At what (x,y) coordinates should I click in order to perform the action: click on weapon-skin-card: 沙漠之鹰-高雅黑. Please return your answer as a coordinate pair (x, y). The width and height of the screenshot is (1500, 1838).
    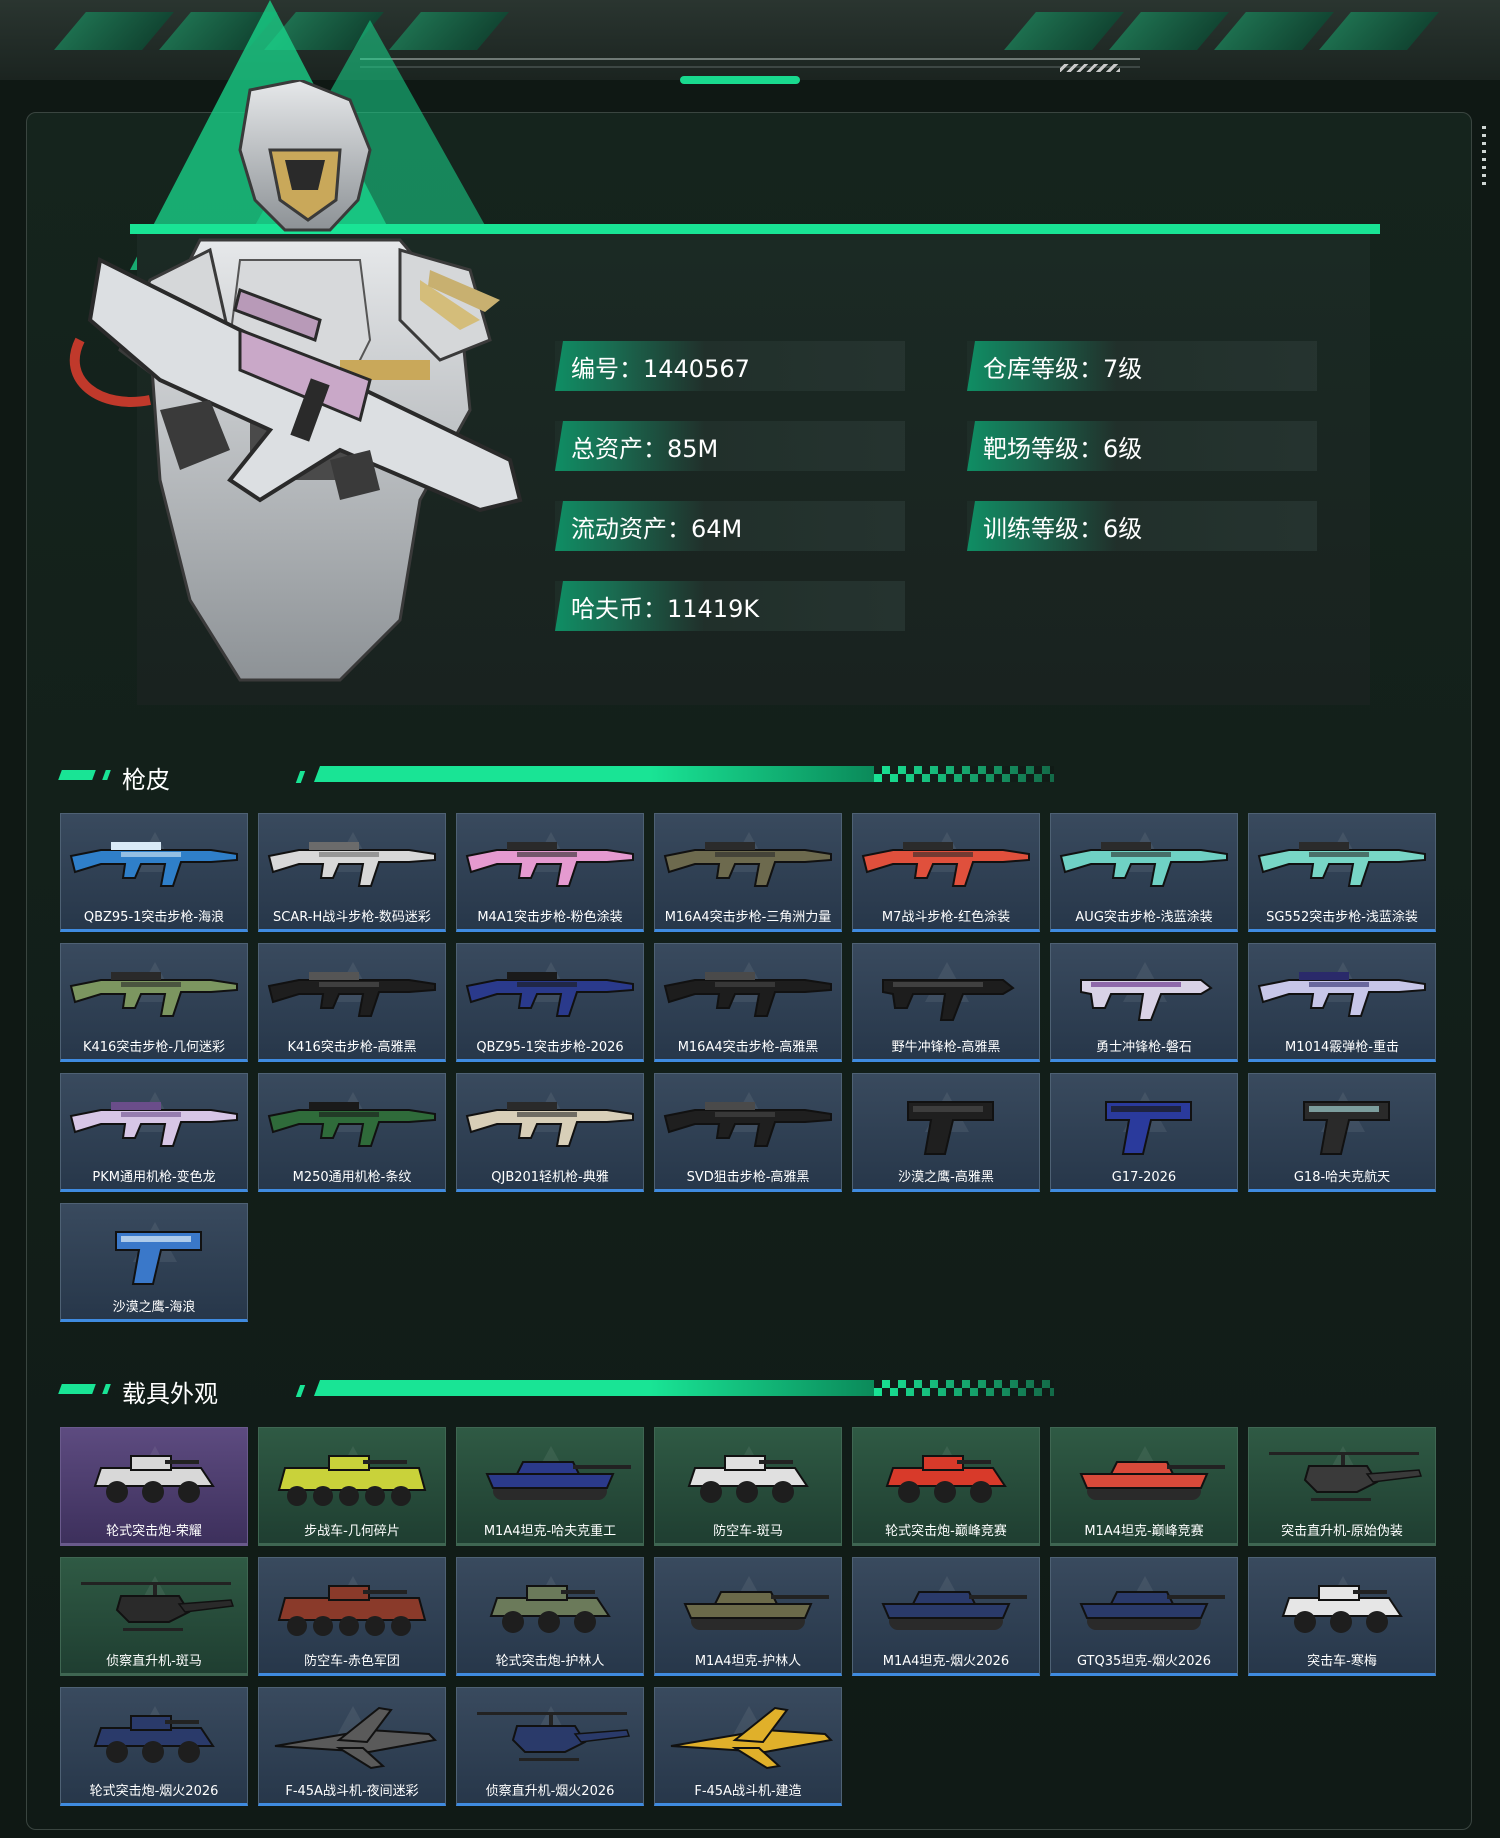
    Looking at the image, I should click on (946, 1132).